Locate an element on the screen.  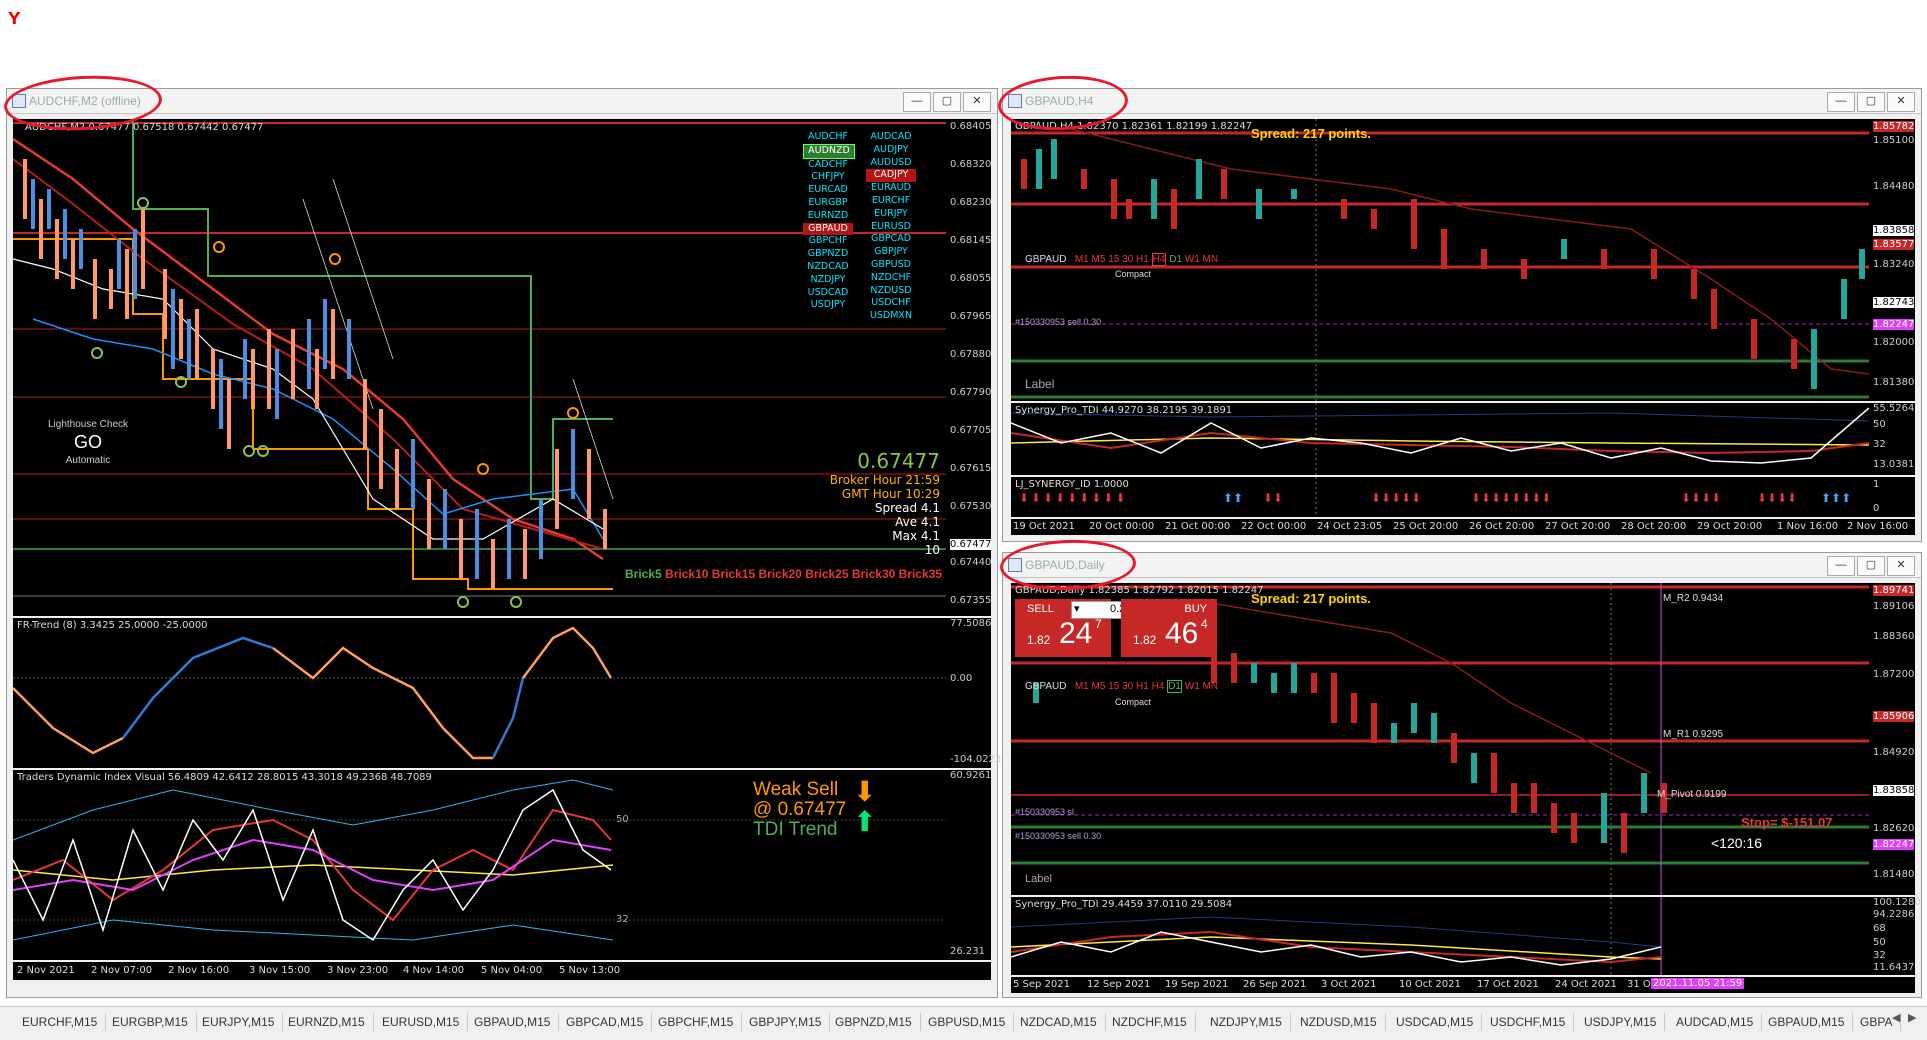
chevron-down-icon: ▾ is located at coordinates (1077, 608).